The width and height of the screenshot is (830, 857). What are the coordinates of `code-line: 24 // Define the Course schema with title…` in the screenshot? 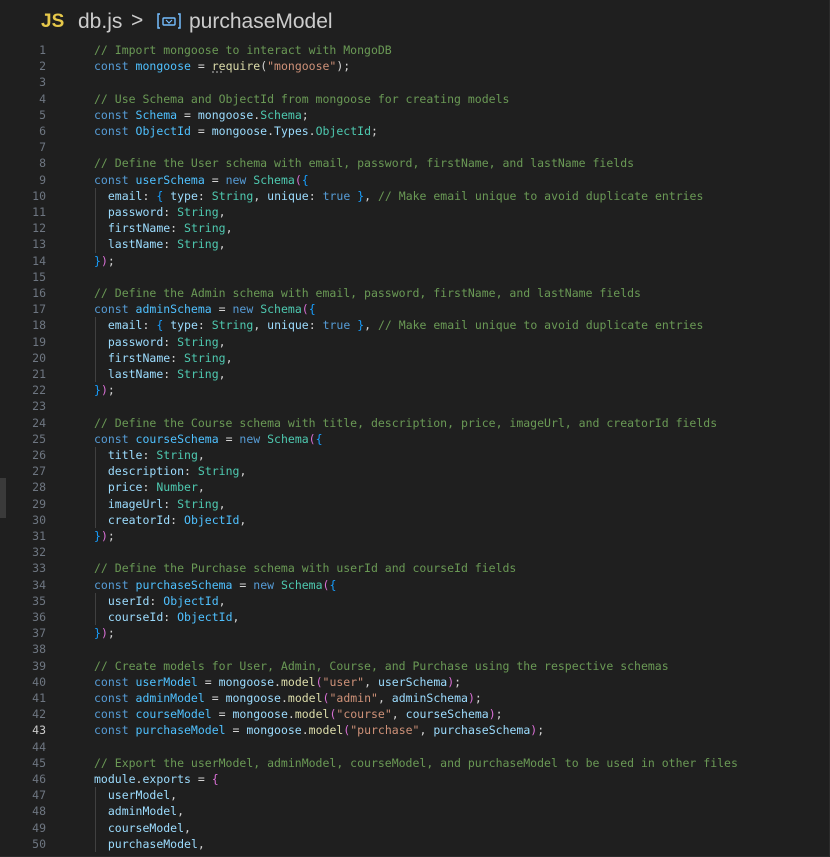 It's located at (415, 423).